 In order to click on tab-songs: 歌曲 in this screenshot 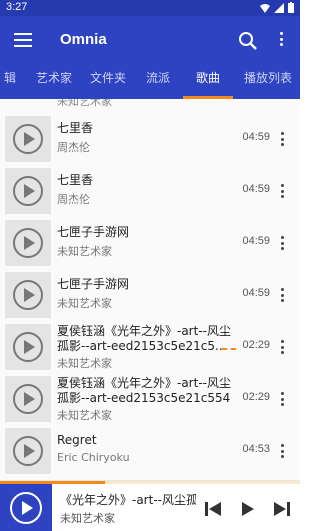, I will do `click(208, 84)`.